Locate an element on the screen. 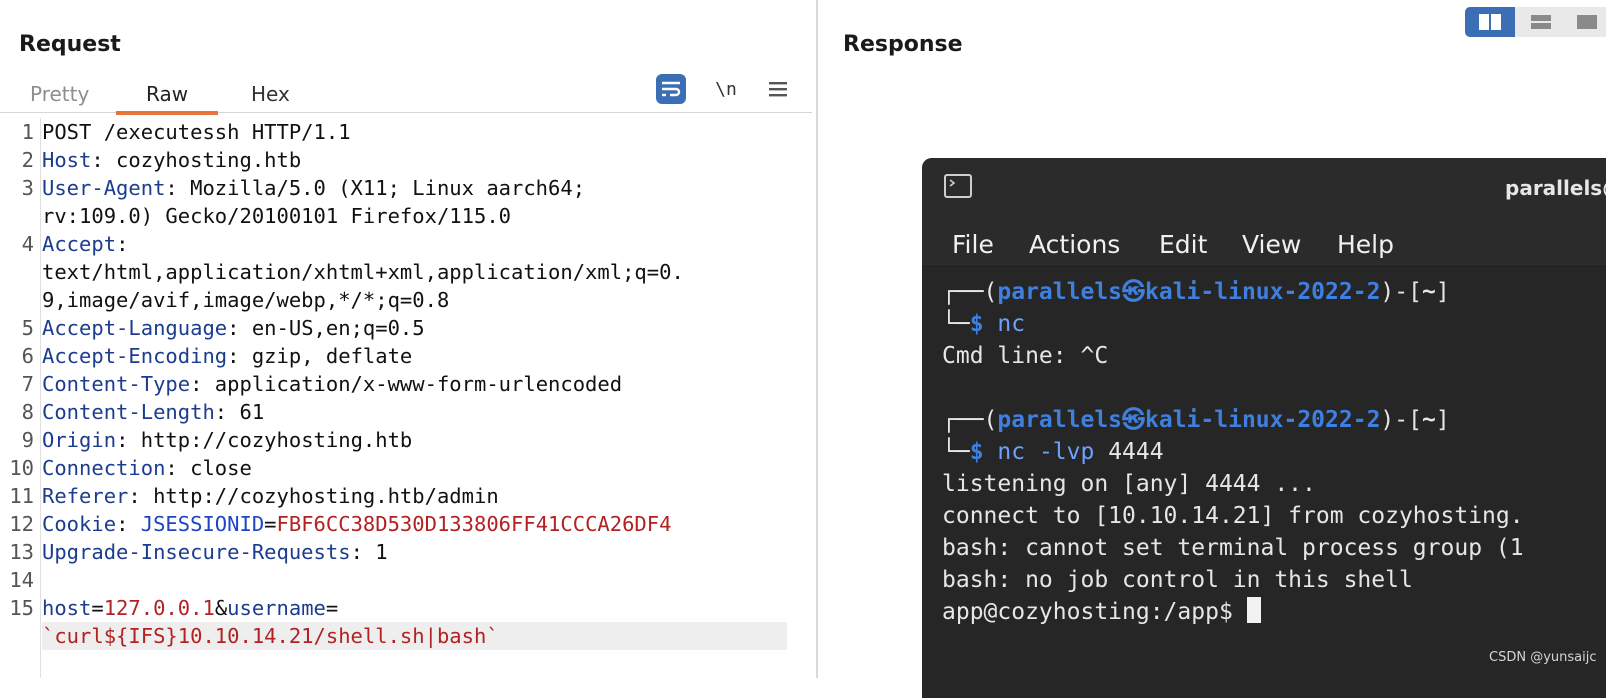  shell-prompt: app@cozyhosting:/app$ is located at coordinates (1094, 612).